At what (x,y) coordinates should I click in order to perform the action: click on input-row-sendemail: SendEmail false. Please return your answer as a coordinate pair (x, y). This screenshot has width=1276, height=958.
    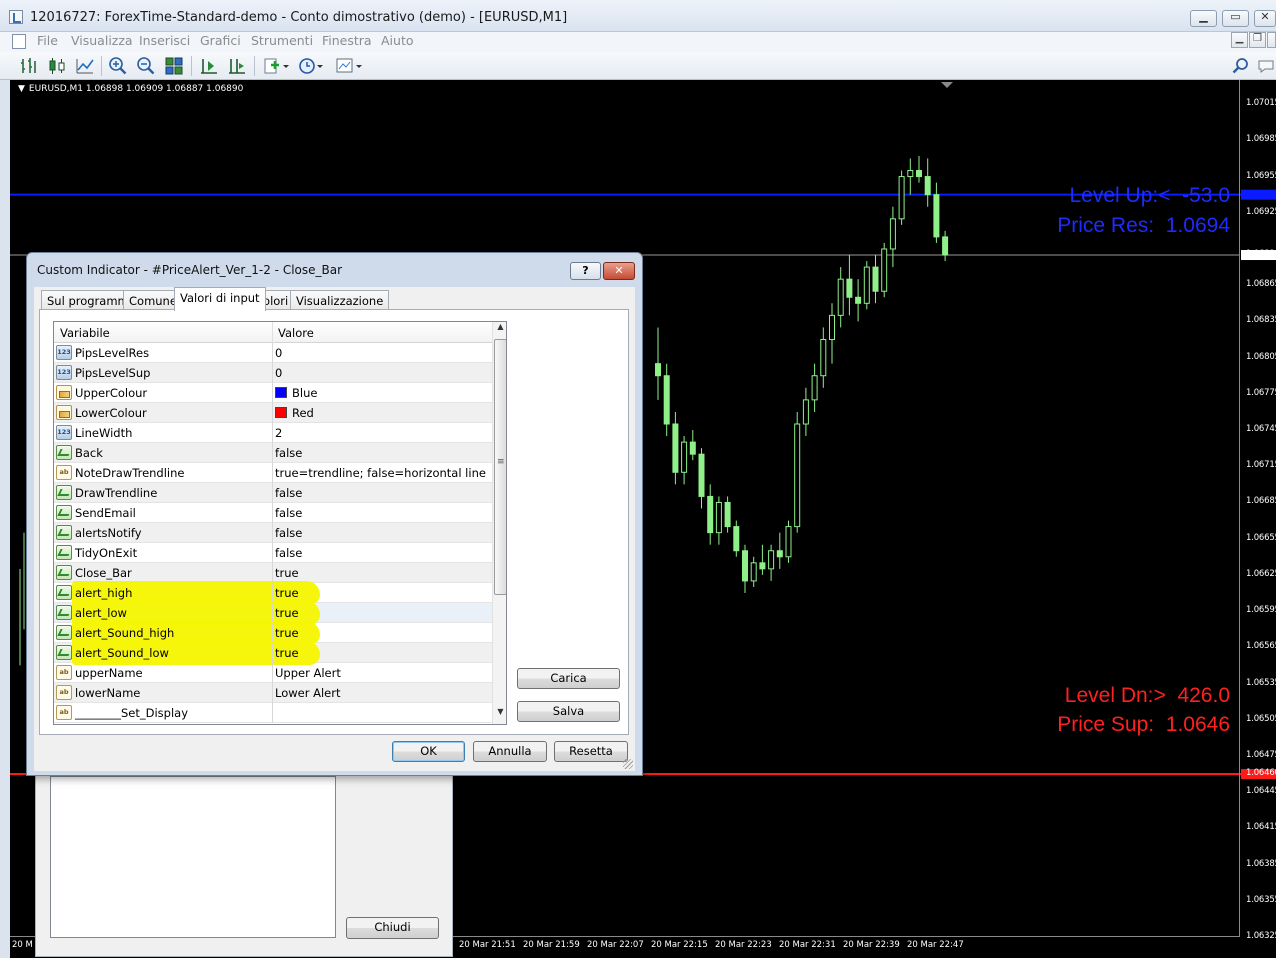
    Looking at the image, I should click on (273, 513).